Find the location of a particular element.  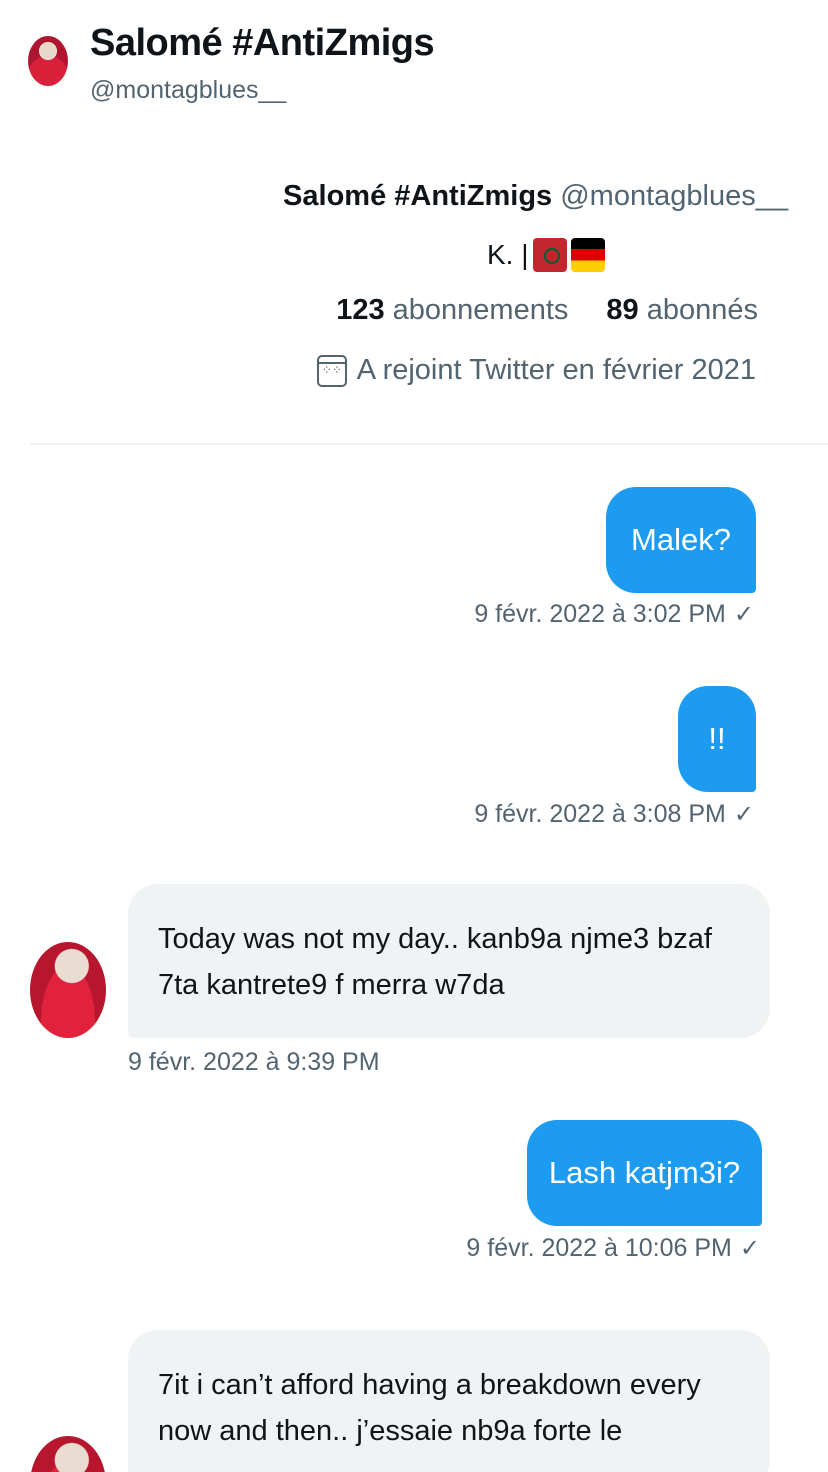

timestamp-text: 9 févr. 2022 à 10:06 PM is located at coordinates (599, 1248).